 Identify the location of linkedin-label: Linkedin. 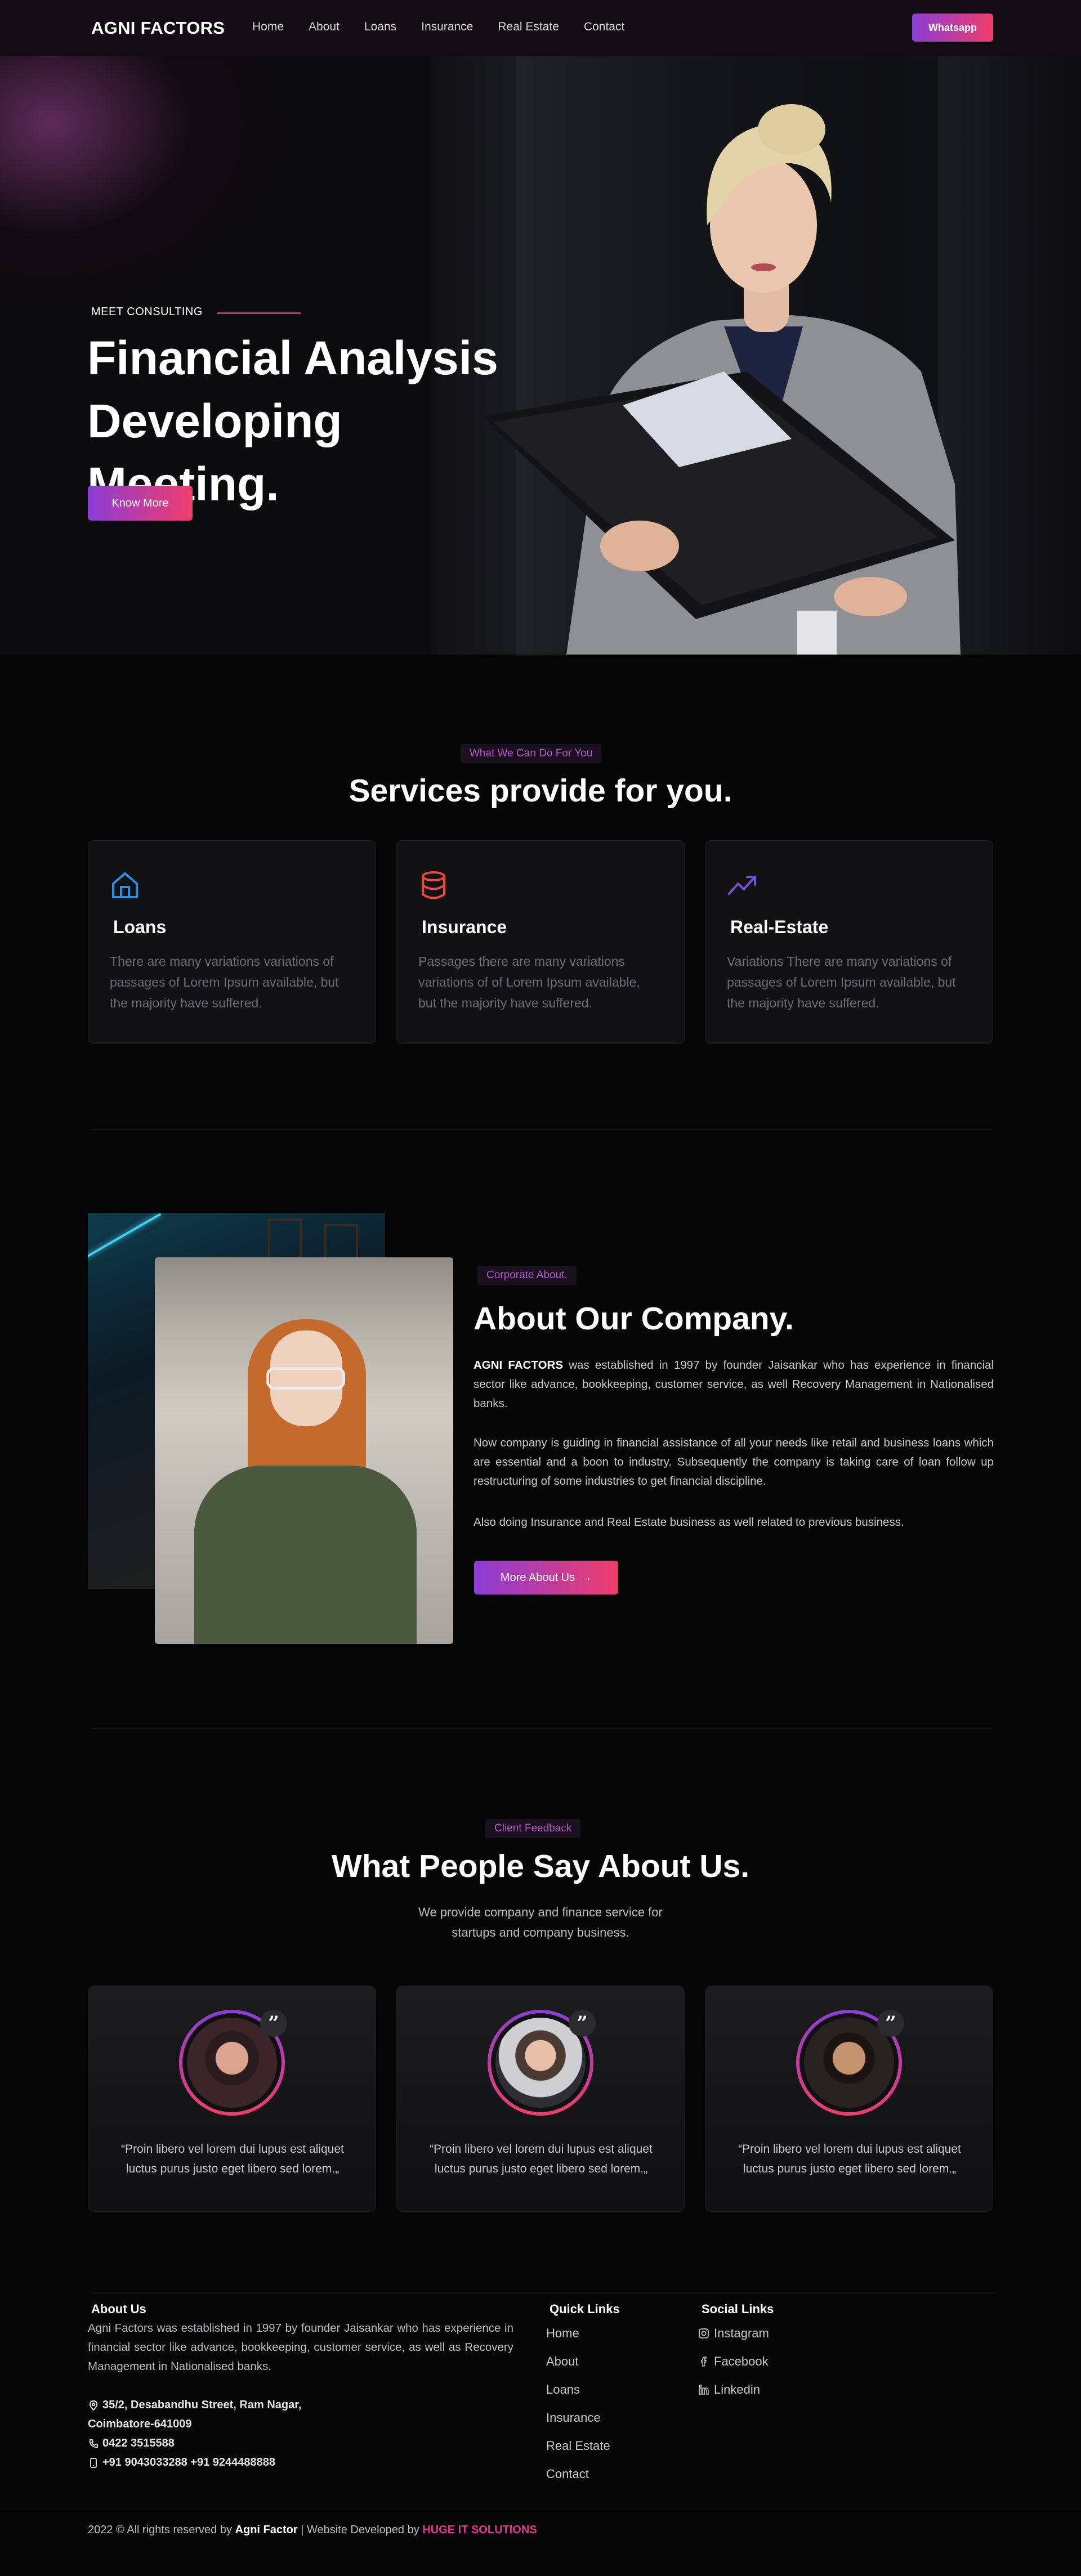
(737, 2389).